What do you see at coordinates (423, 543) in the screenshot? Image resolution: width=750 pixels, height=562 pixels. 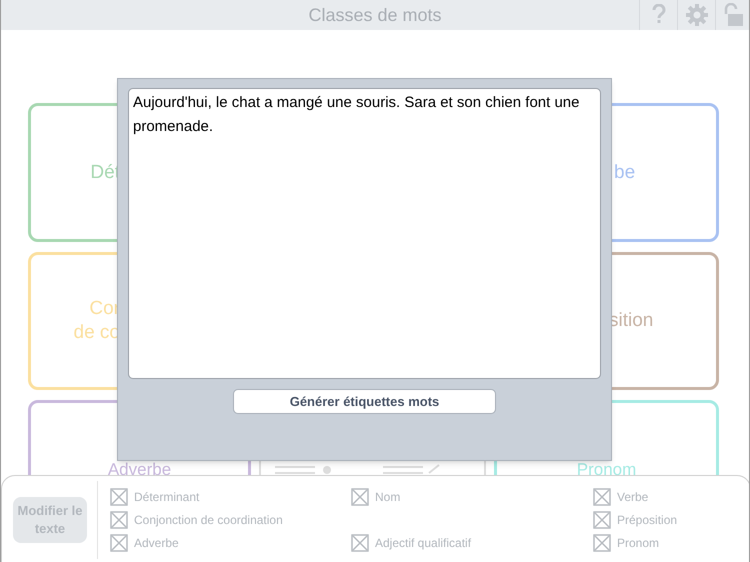 I see `filter-label: Adjectif qualificatif` at bounding box center [423, 543].